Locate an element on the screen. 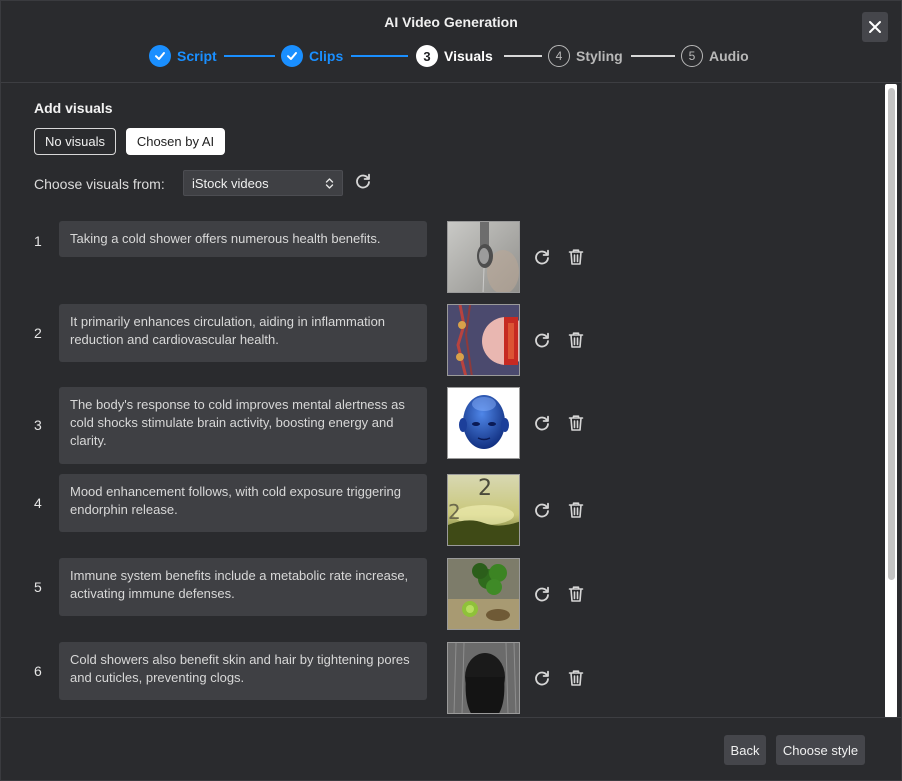  step-visuals: 3 Visuals is located at coordinates (454, 56).